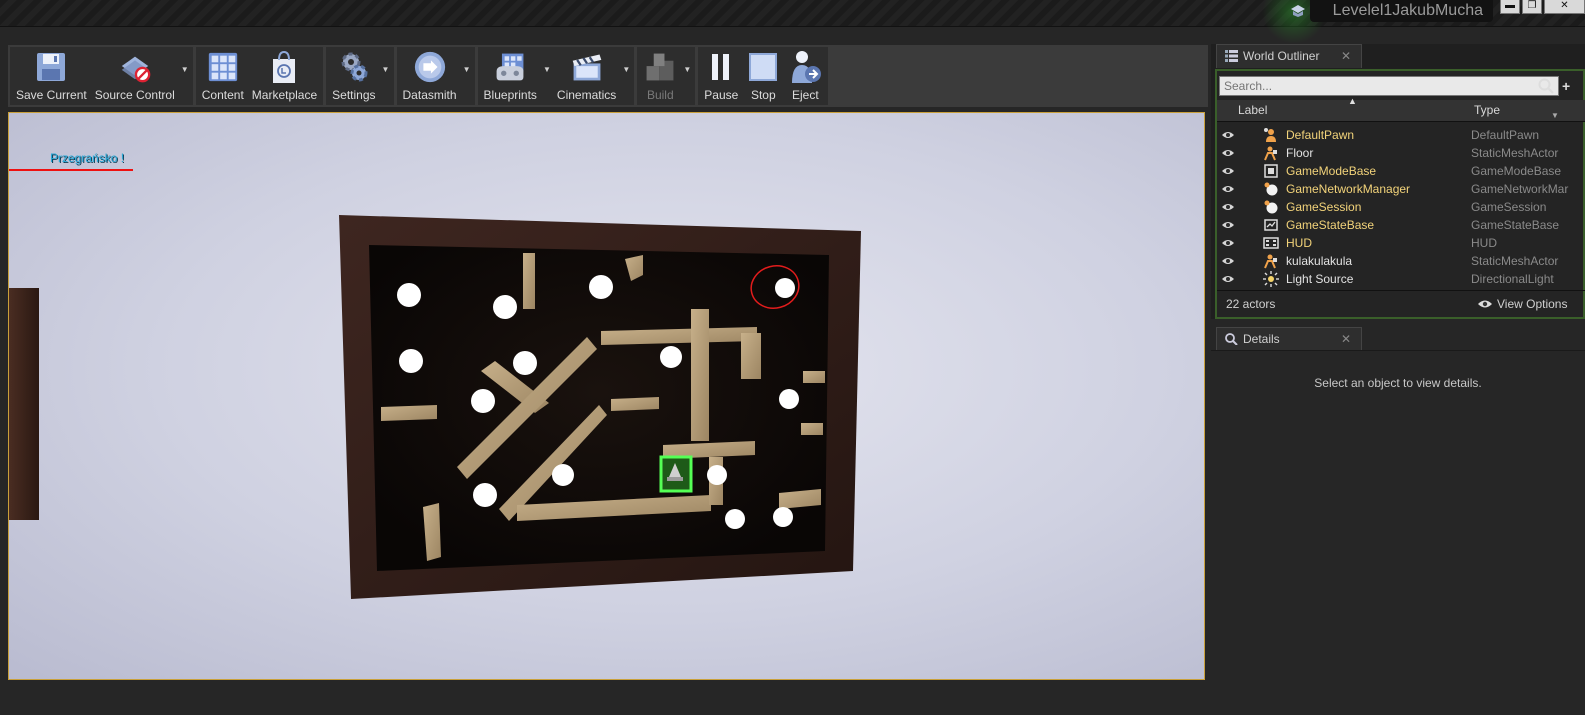 This screenshot has height=715, width=1585. I want to click on pause-button: Pause, so click(721, 76).